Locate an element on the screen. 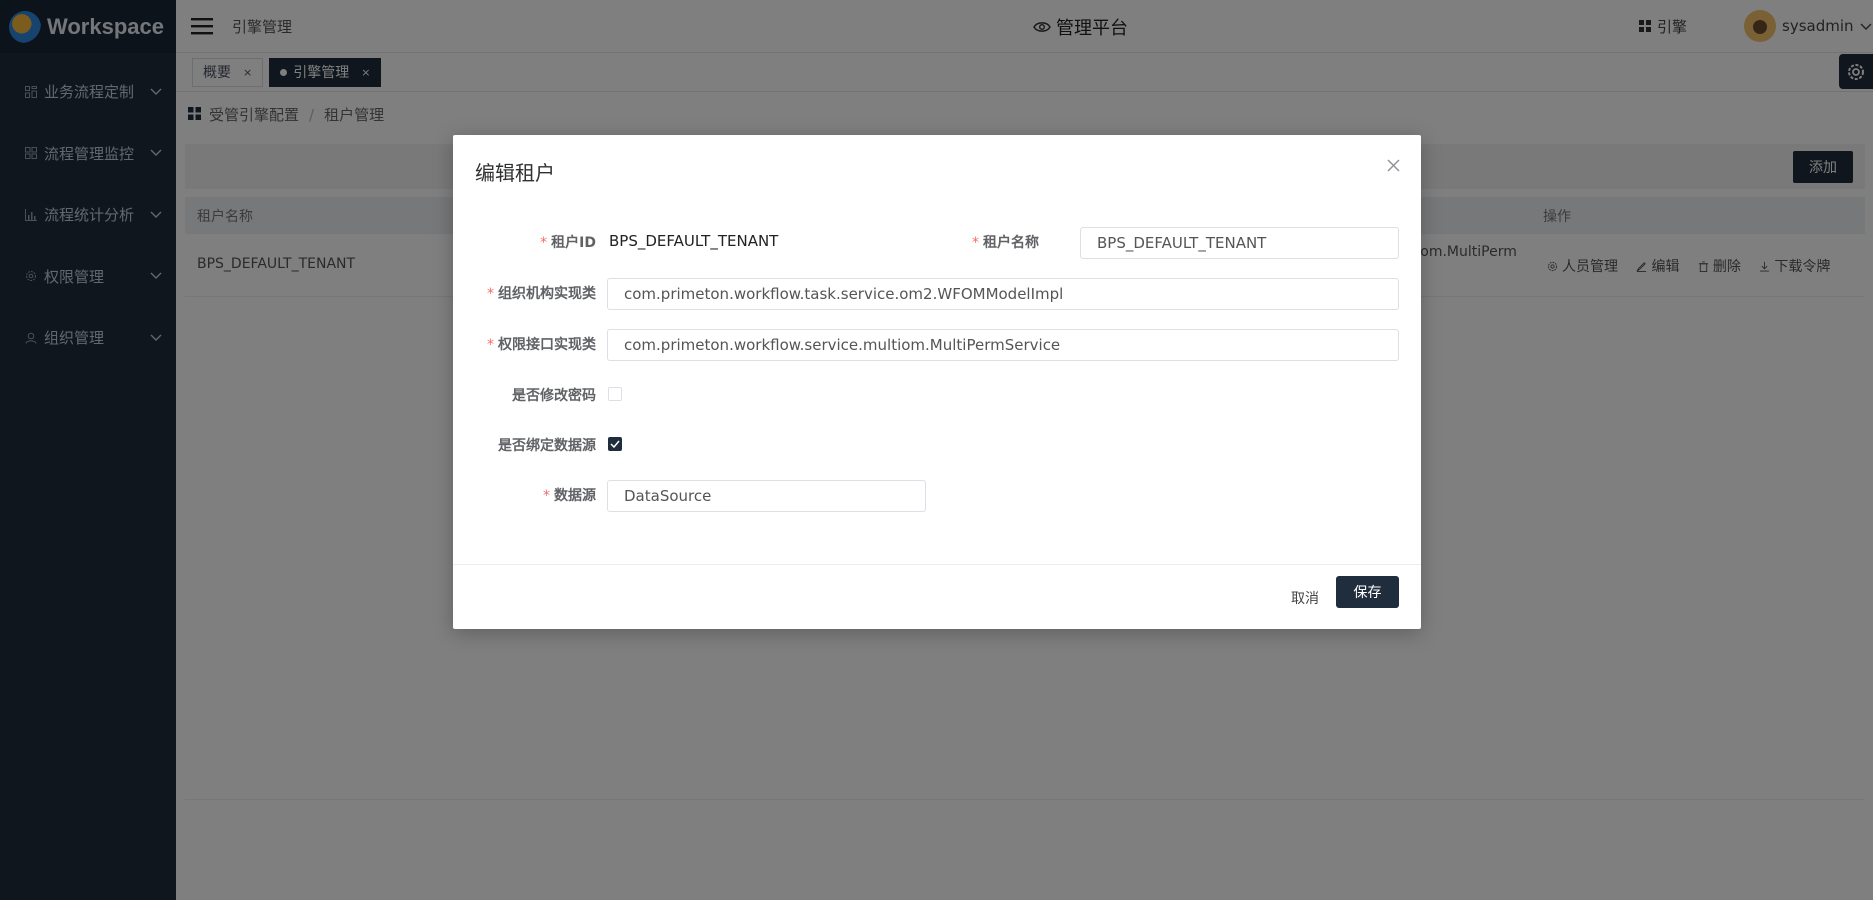  bind-datasource-label: 是否绑定数据源 is located at coordinates (547, 446).